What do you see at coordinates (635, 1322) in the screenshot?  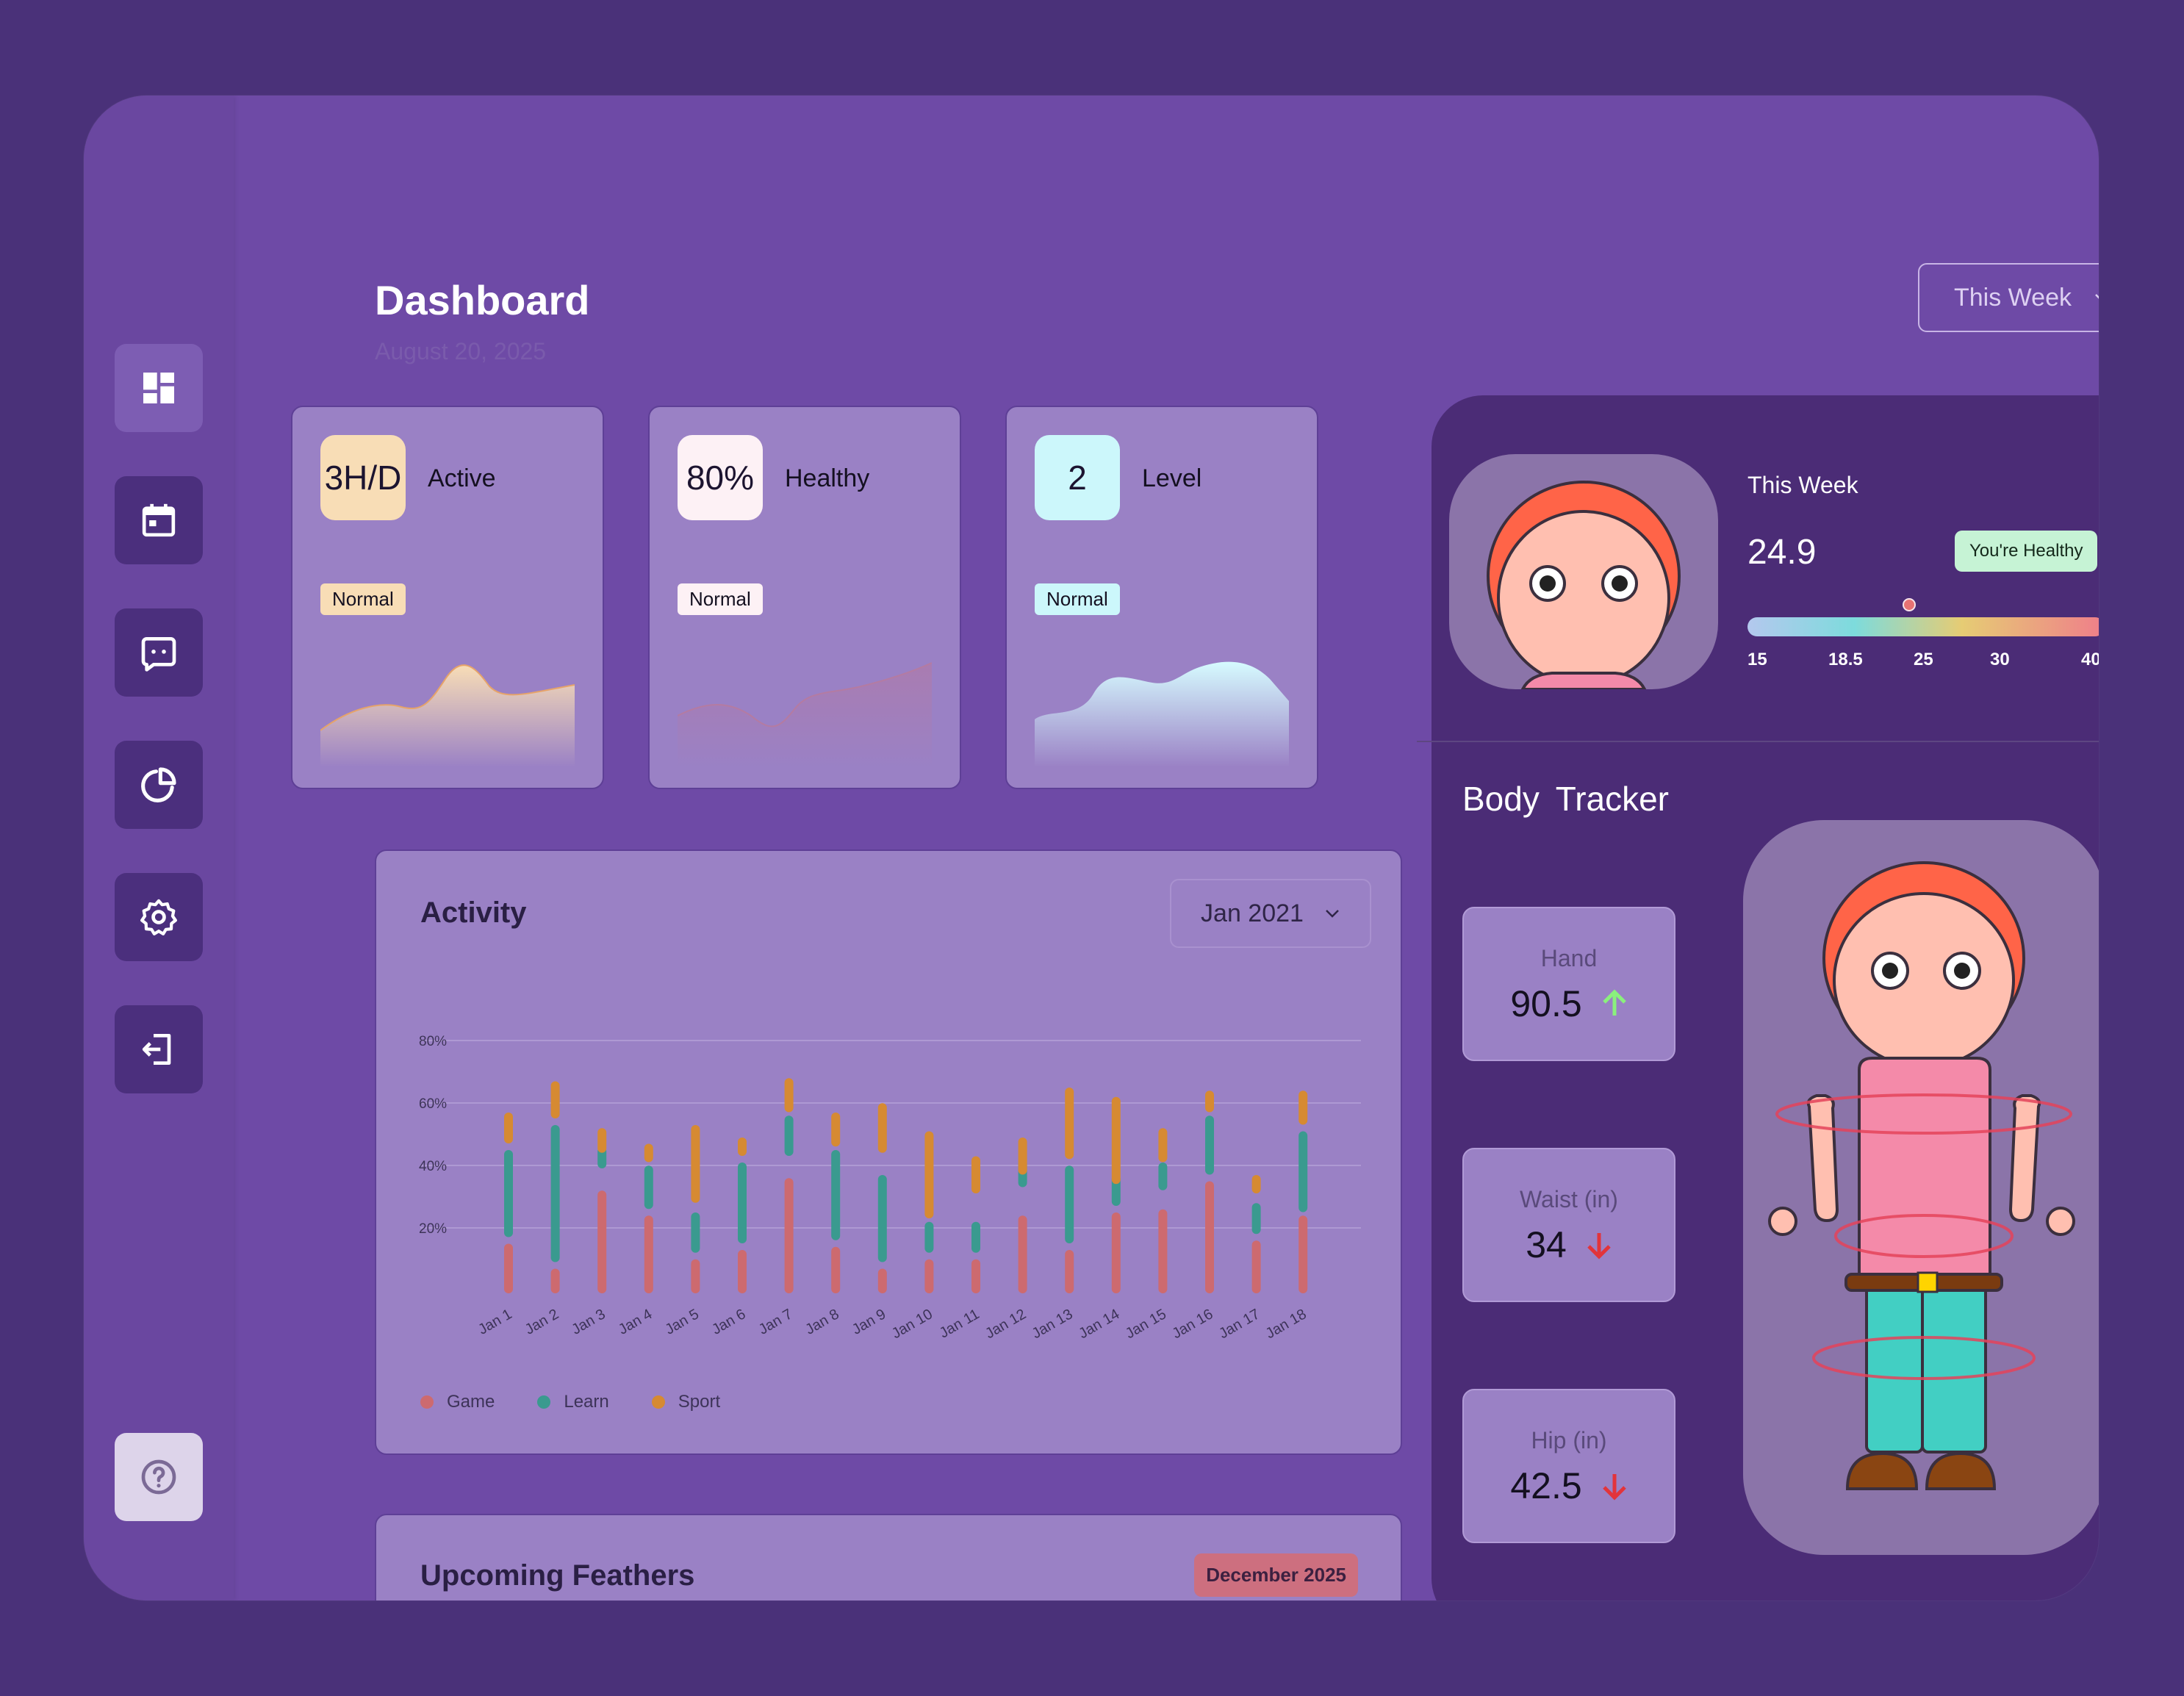 I see `x-tick-label: Jan 4` at bounding box center [635, 1322].